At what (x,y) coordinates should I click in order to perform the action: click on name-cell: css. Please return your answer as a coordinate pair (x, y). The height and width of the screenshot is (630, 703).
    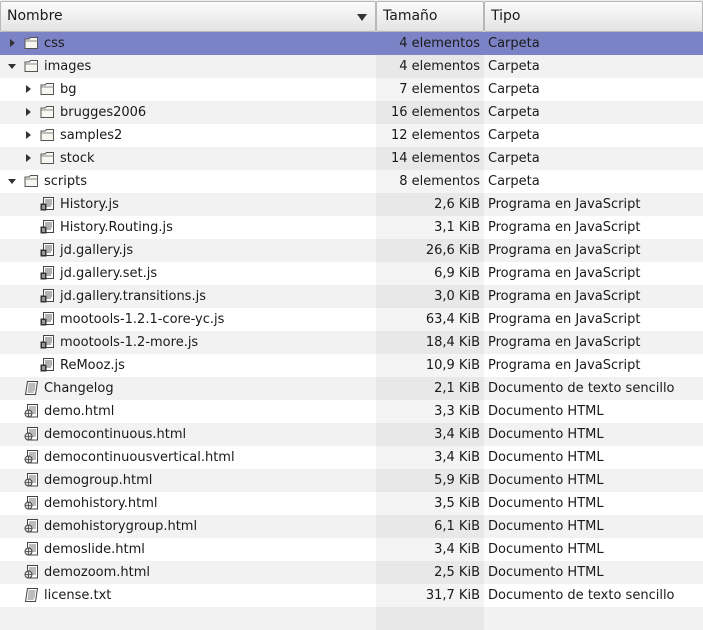
    Looking at the image, I should click on (188, 43).